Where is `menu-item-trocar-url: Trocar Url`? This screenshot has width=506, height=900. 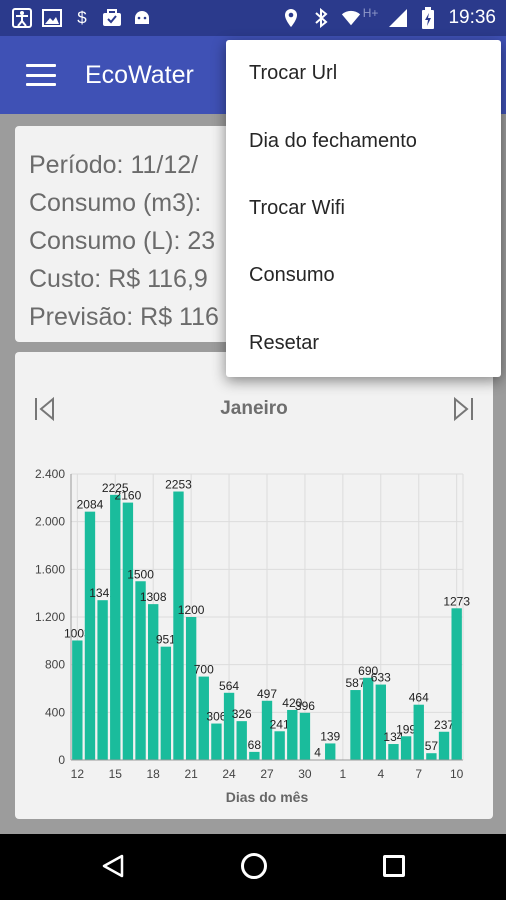
menu-item-trocar-url: Trocar Url is located at coordinates (363, 73).